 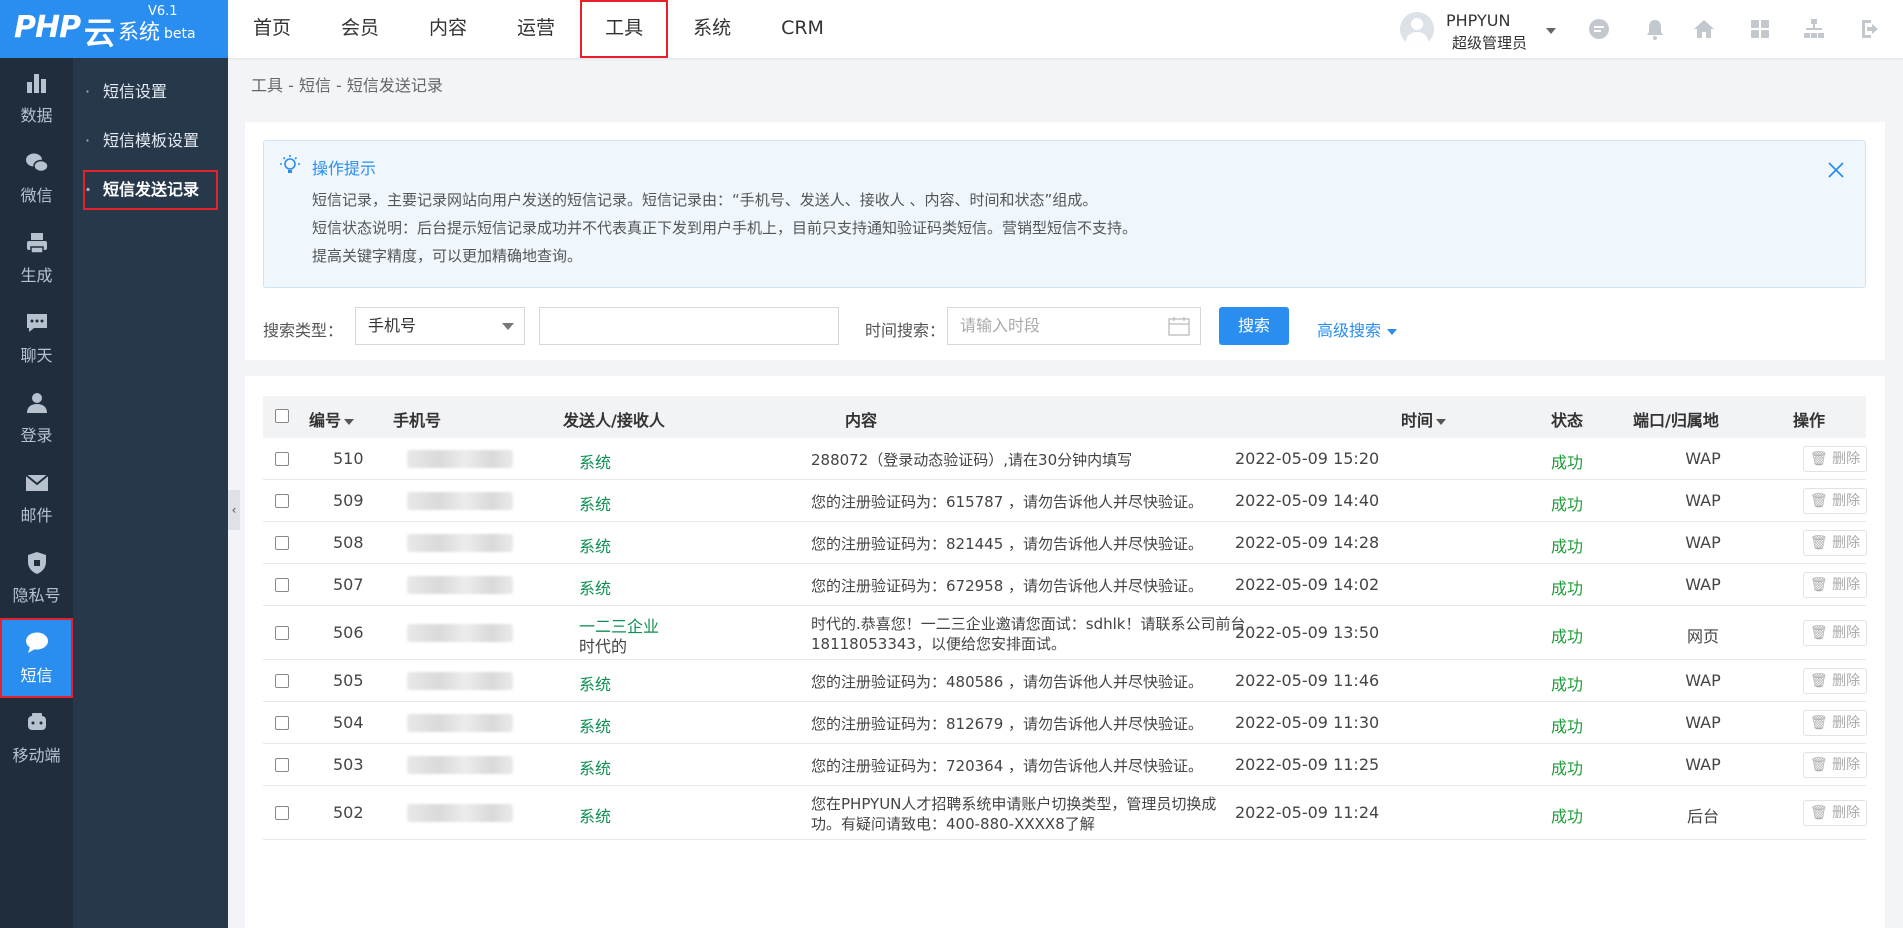 What do you see at coordinates (36, 418) in the screenshot?
I see `sidebar-item-login: 登录` at bounding box center [36, 418].